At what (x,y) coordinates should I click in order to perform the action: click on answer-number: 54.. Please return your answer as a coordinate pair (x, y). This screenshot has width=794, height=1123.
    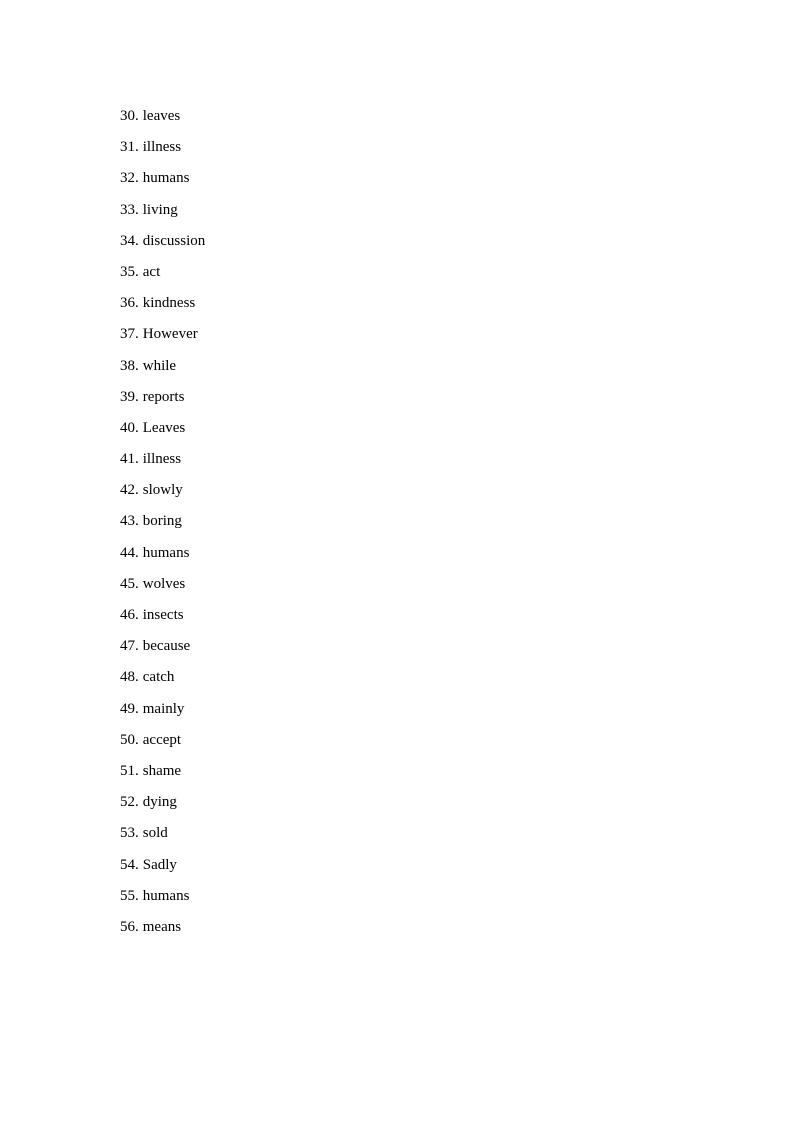
    Looking at the image, I should click on (129, 864).